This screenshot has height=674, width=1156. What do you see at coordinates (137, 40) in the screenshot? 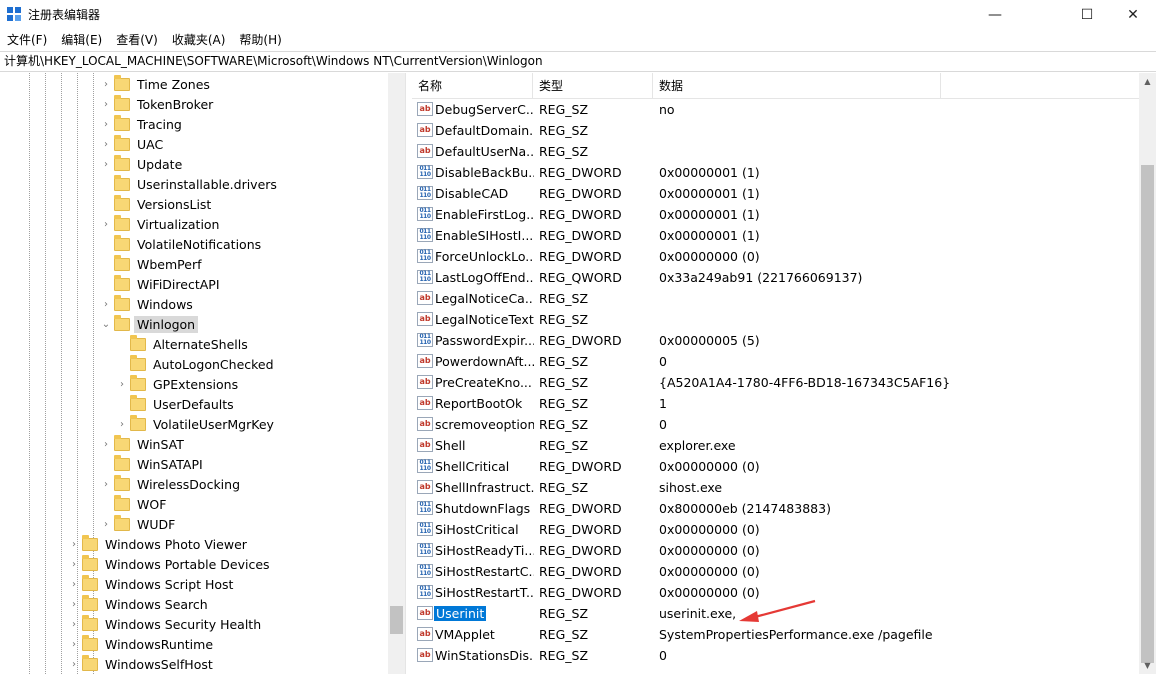
I see `menu-view: 查看(V)` at bounding box center [137, 40].